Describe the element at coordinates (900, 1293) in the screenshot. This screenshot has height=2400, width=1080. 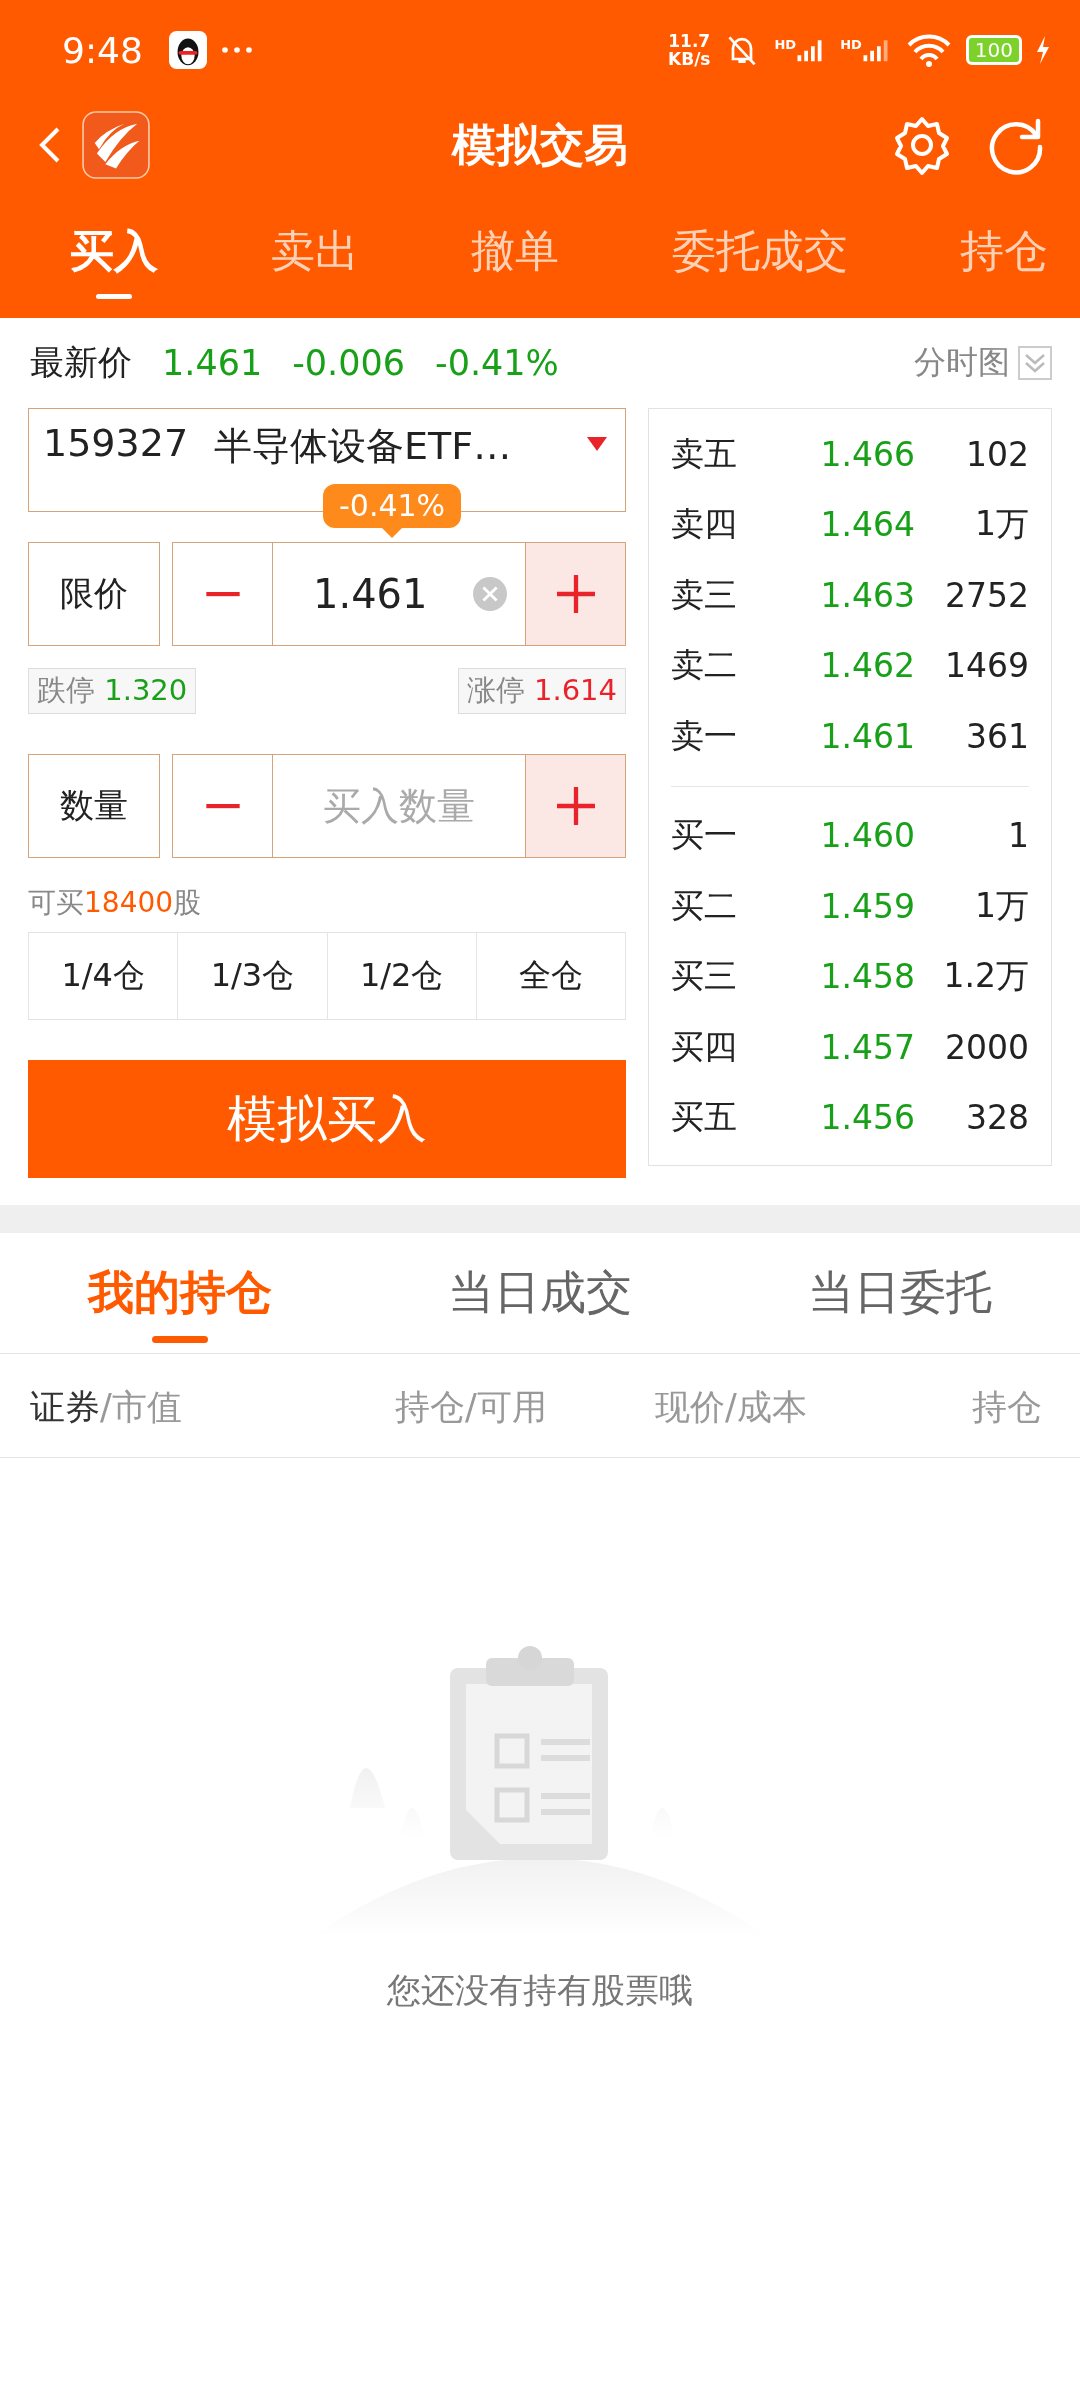
I see `holdings-tab: 当日委托` at that location.